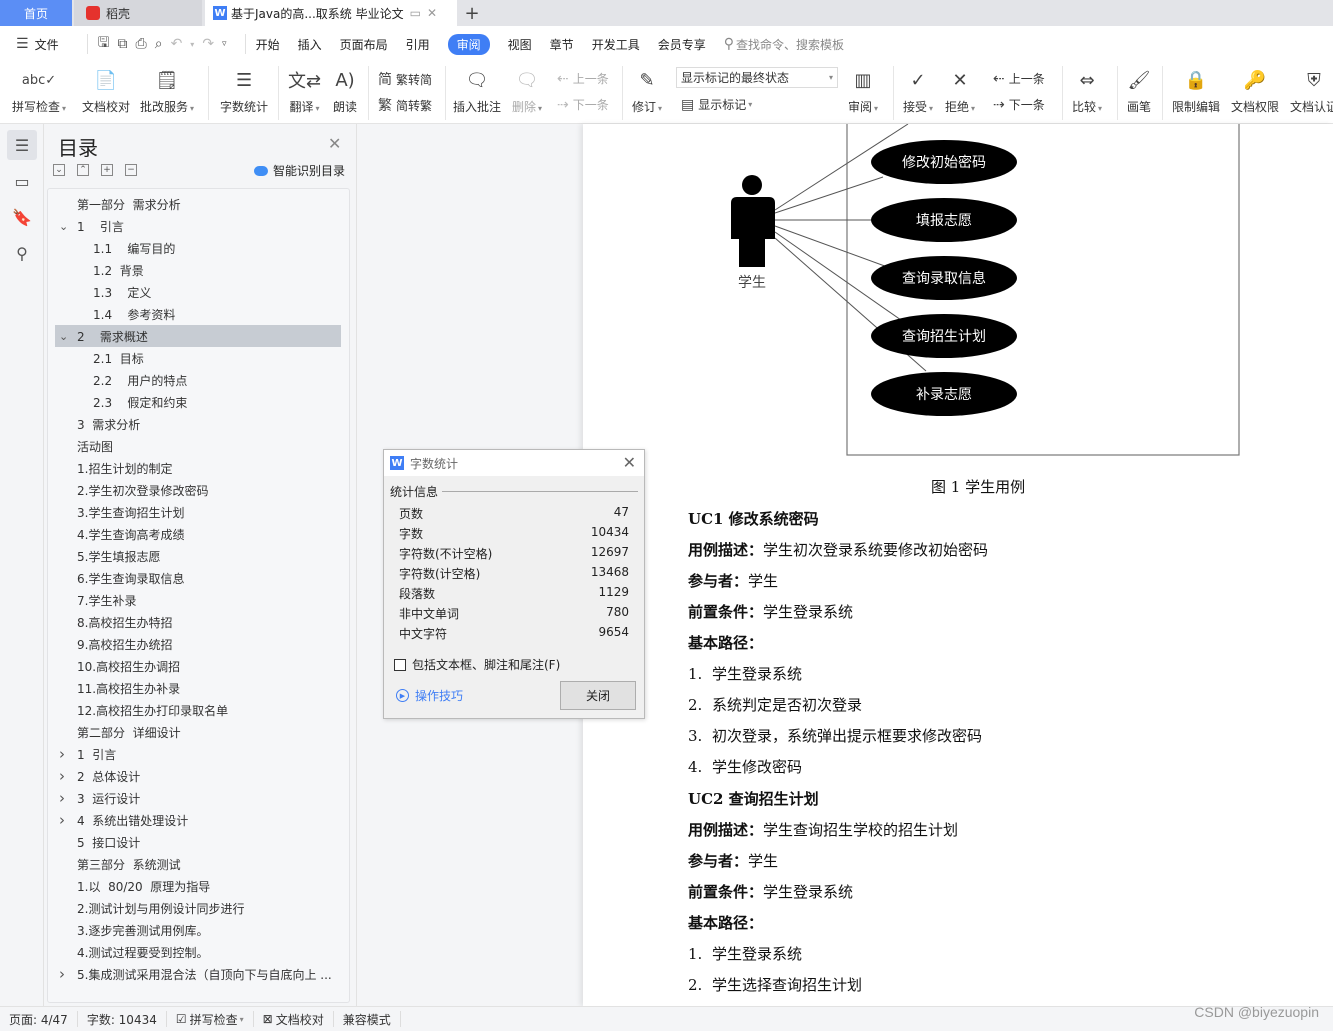 The image size is (1333, 1031). What do you see at coordinates (427, 44) in the screenshot?
I see `menu-references: 引用` at bounding box center [427, 44].